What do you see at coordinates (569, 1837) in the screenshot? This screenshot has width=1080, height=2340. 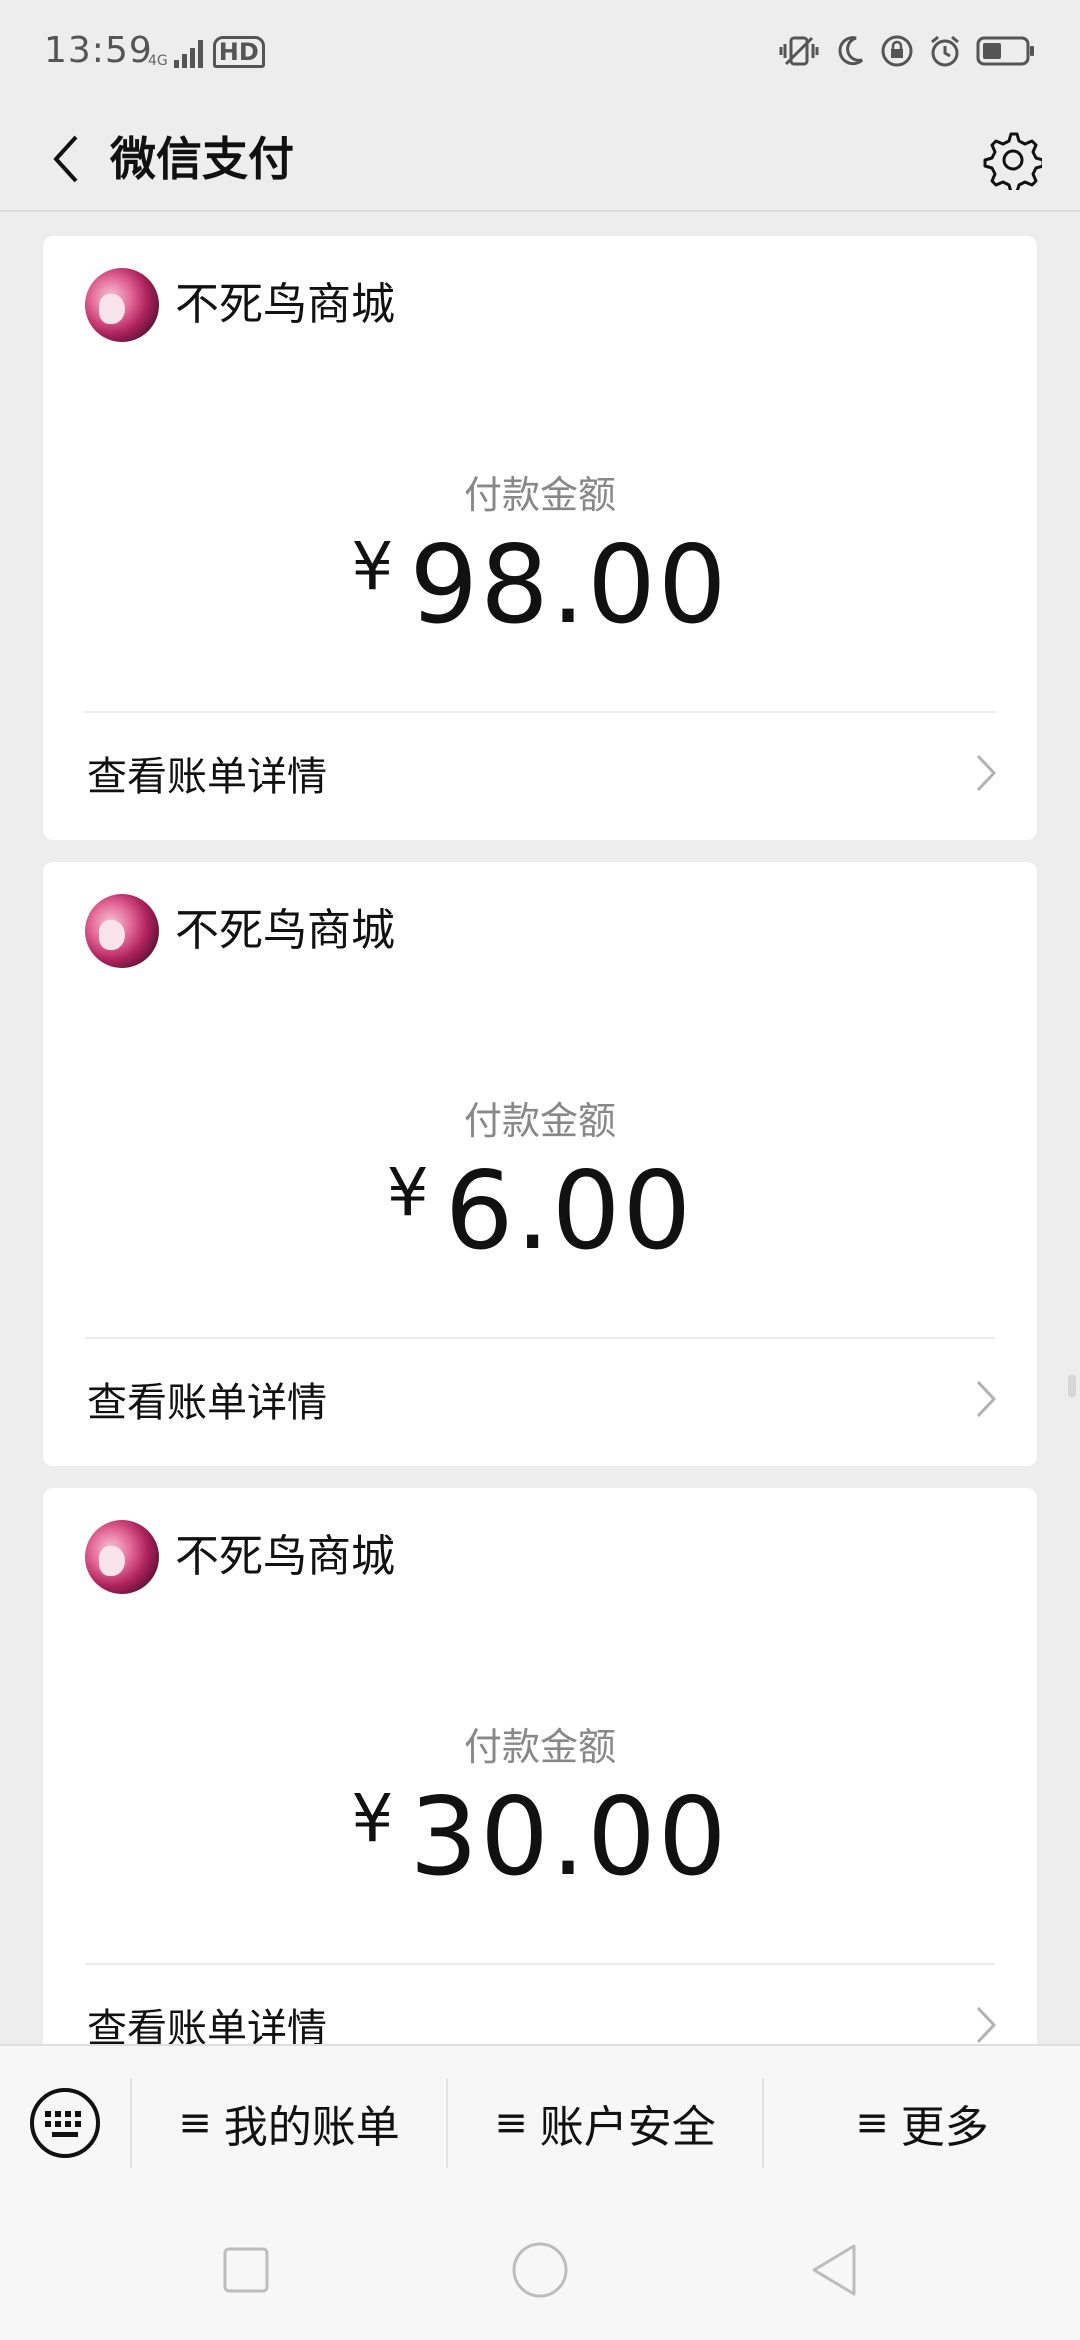 I see `amount-value: 30.00` at bounding box center [569, 1837].